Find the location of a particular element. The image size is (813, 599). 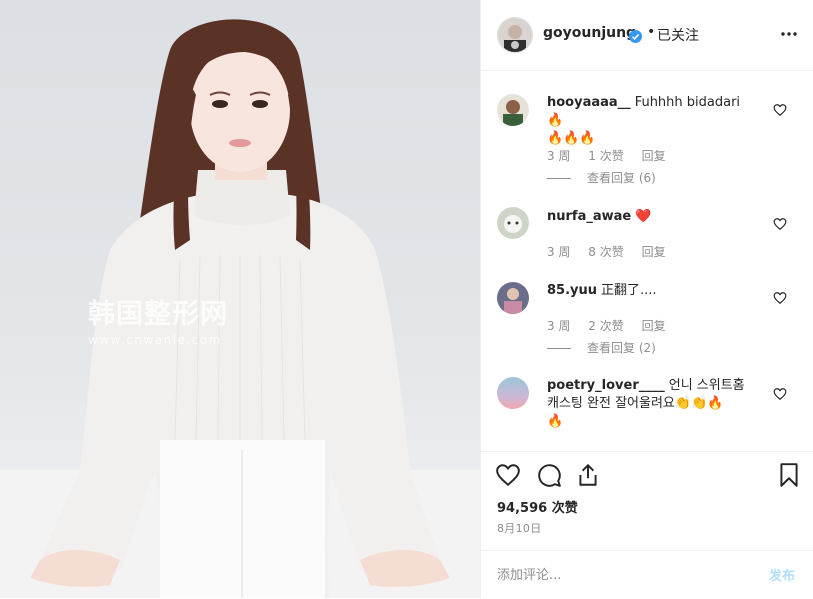

watermark: 韩国整形网 www.cnwanle.com is located at coordinates (158, 324).